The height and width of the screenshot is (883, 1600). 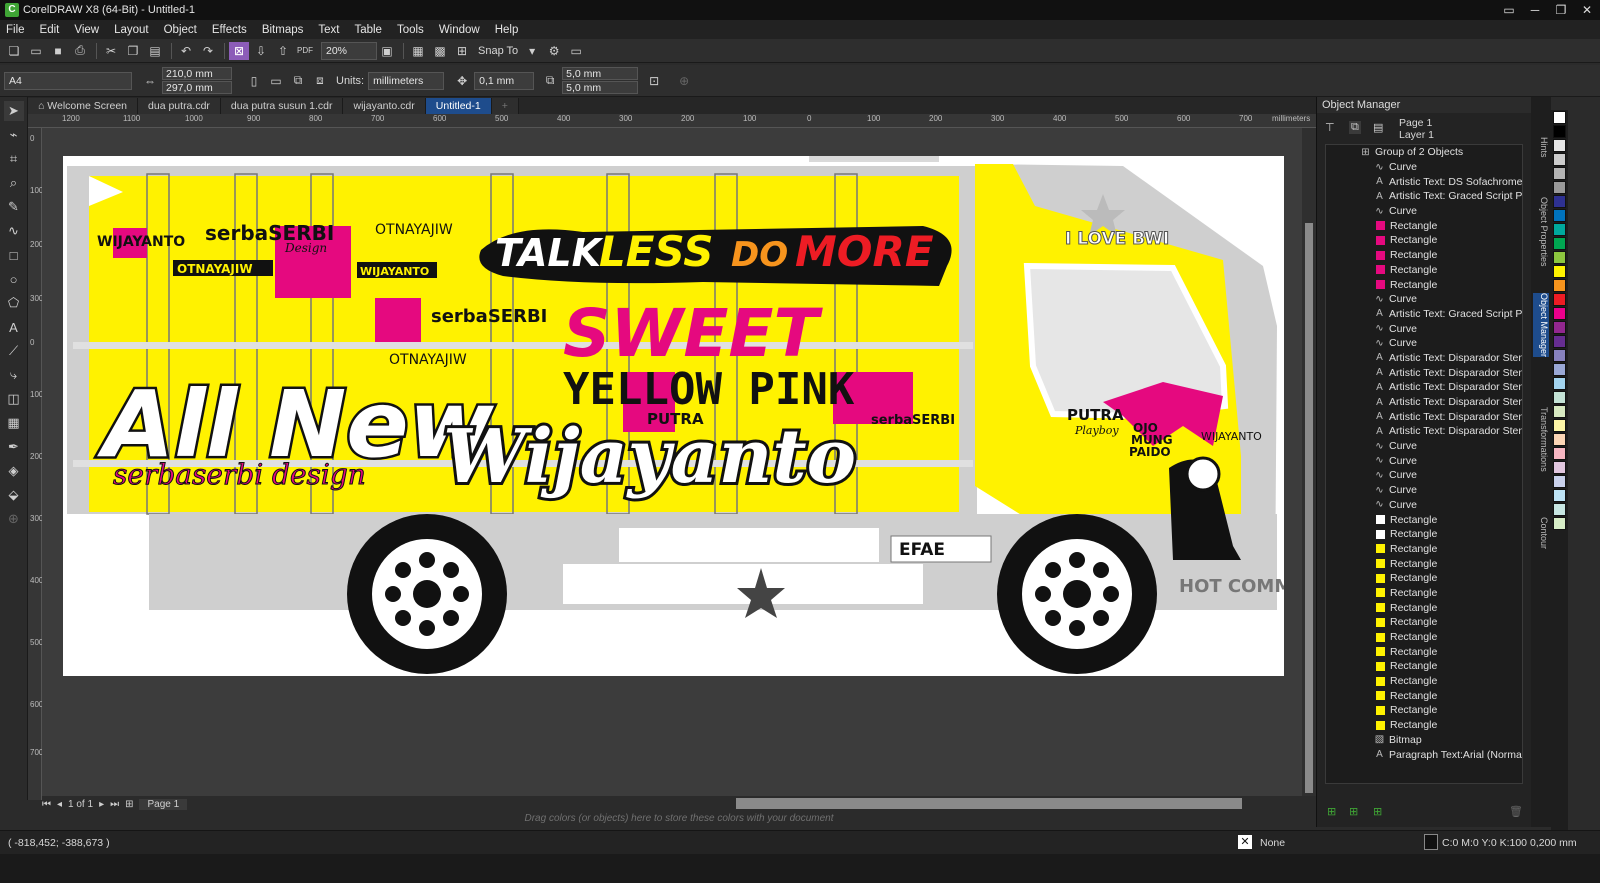 I want to click on next-page-icon: ▸, so click(x=101, y=804).